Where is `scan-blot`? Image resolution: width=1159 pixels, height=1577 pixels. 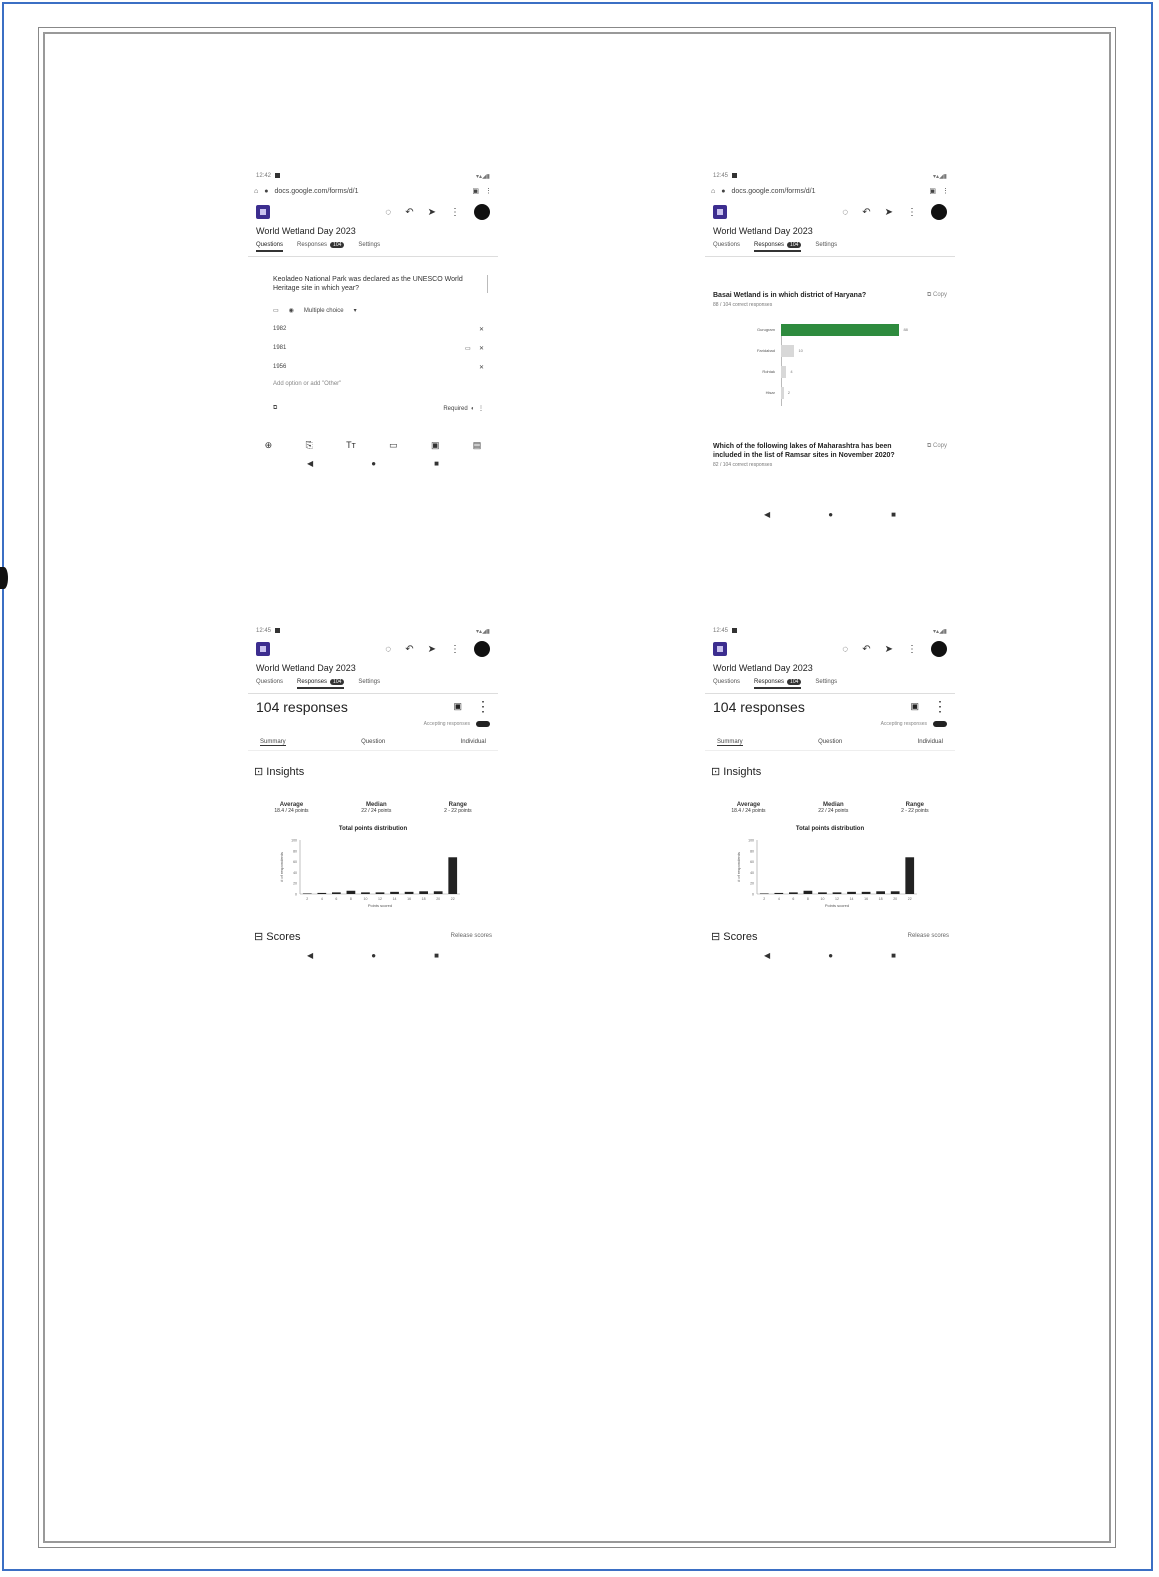
scan-blot is located at coordinates (4, 578).